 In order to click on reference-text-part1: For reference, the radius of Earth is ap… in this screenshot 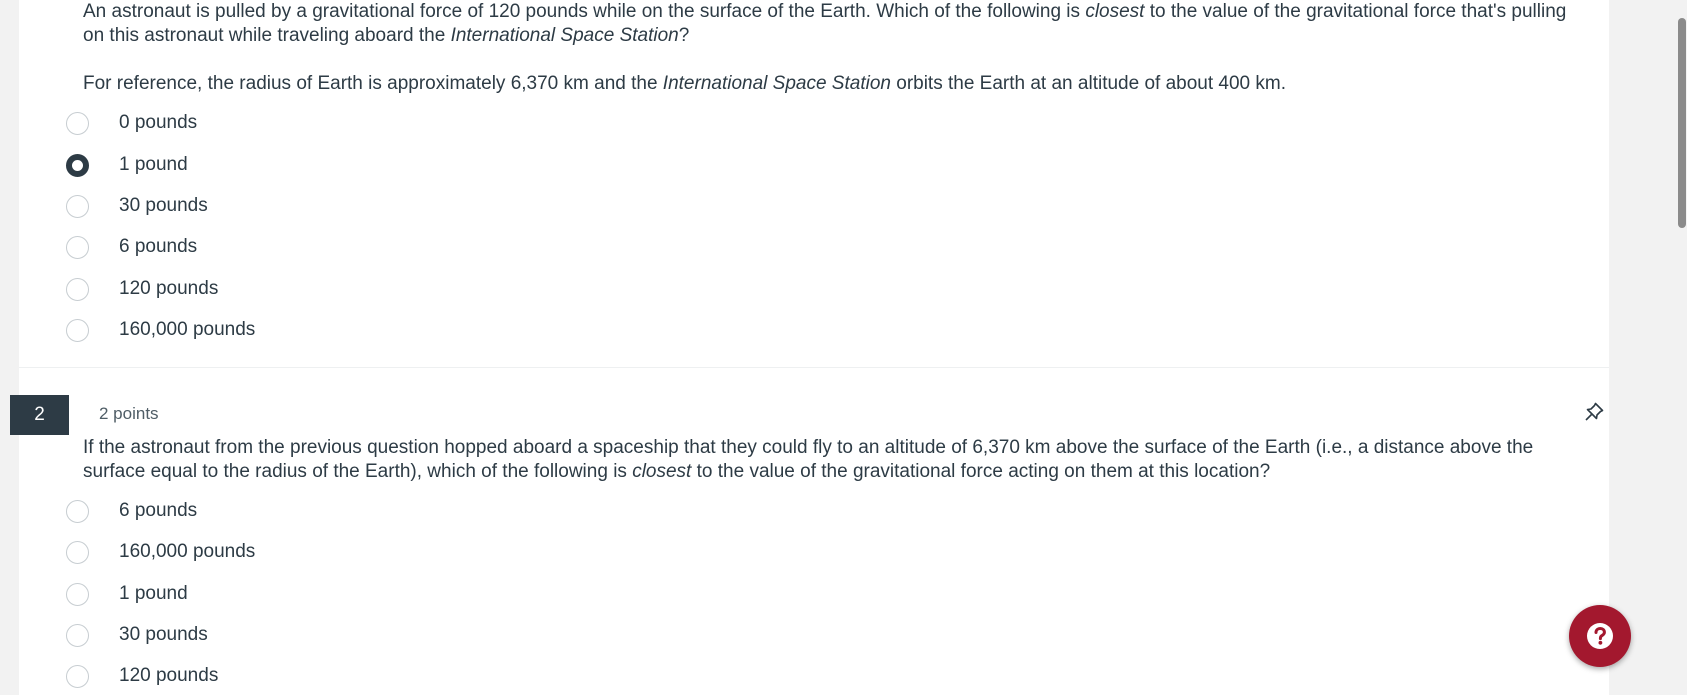, I will do `click(373, 83)`.